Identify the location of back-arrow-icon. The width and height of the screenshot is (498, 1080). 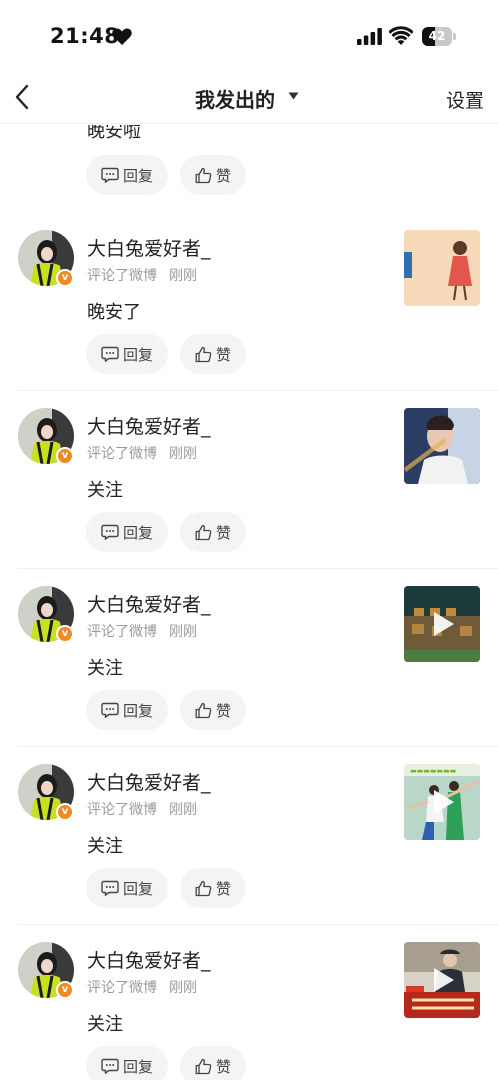
(23, 97).